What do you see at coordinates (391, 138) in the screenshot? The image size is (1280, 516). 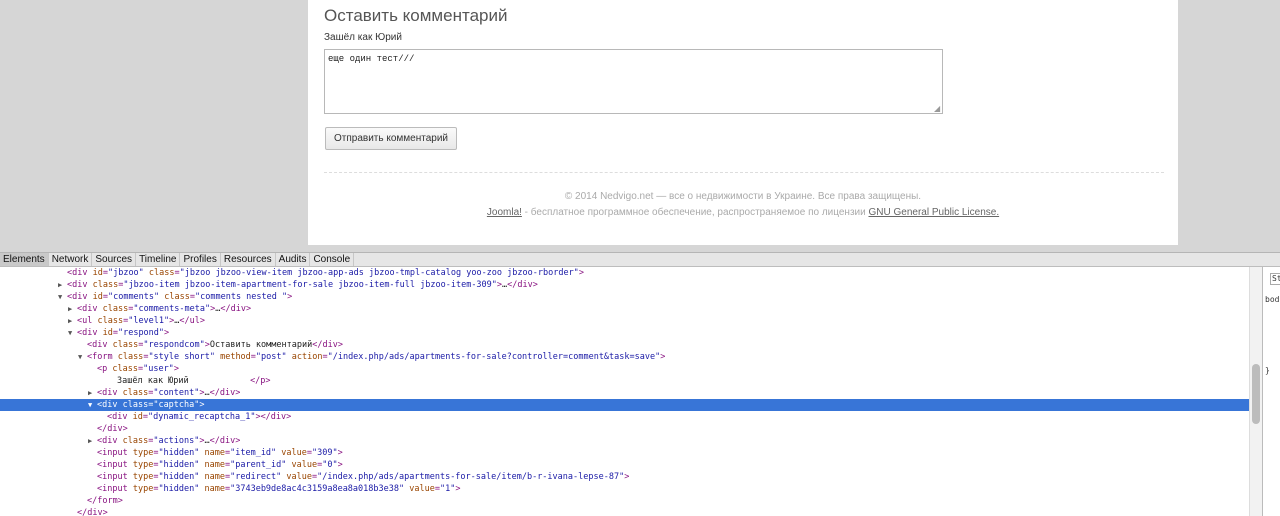 I see `submit-comment-button: Отправить комментарий` at bounding box center [391, 138].